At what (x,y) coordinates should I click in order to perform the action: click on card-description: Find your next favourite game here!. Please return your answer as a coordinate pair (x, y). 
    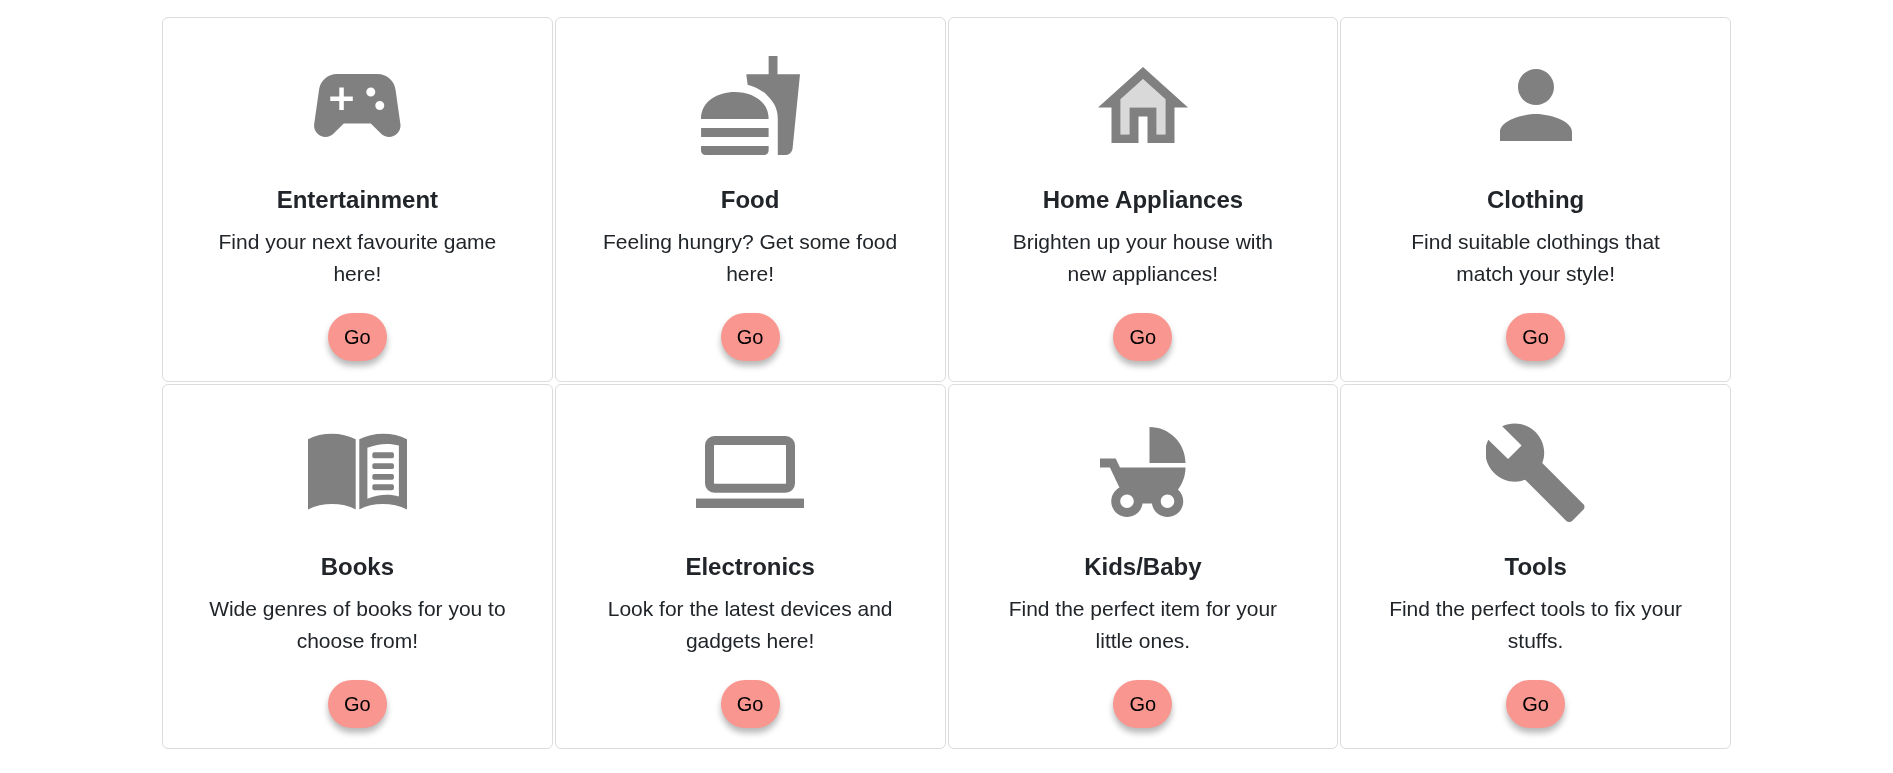
    Looking at the image, I should click on (357, 258).